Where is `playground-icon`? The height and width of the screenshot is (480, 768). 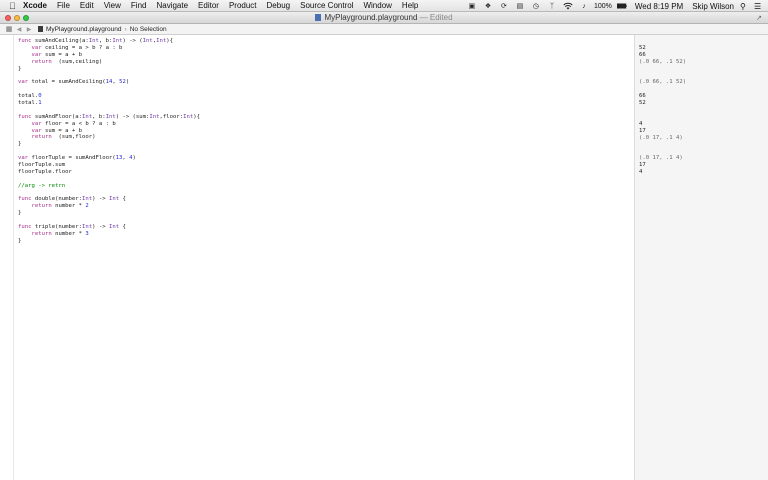
playground-icon is located at coordinates (40, 29).